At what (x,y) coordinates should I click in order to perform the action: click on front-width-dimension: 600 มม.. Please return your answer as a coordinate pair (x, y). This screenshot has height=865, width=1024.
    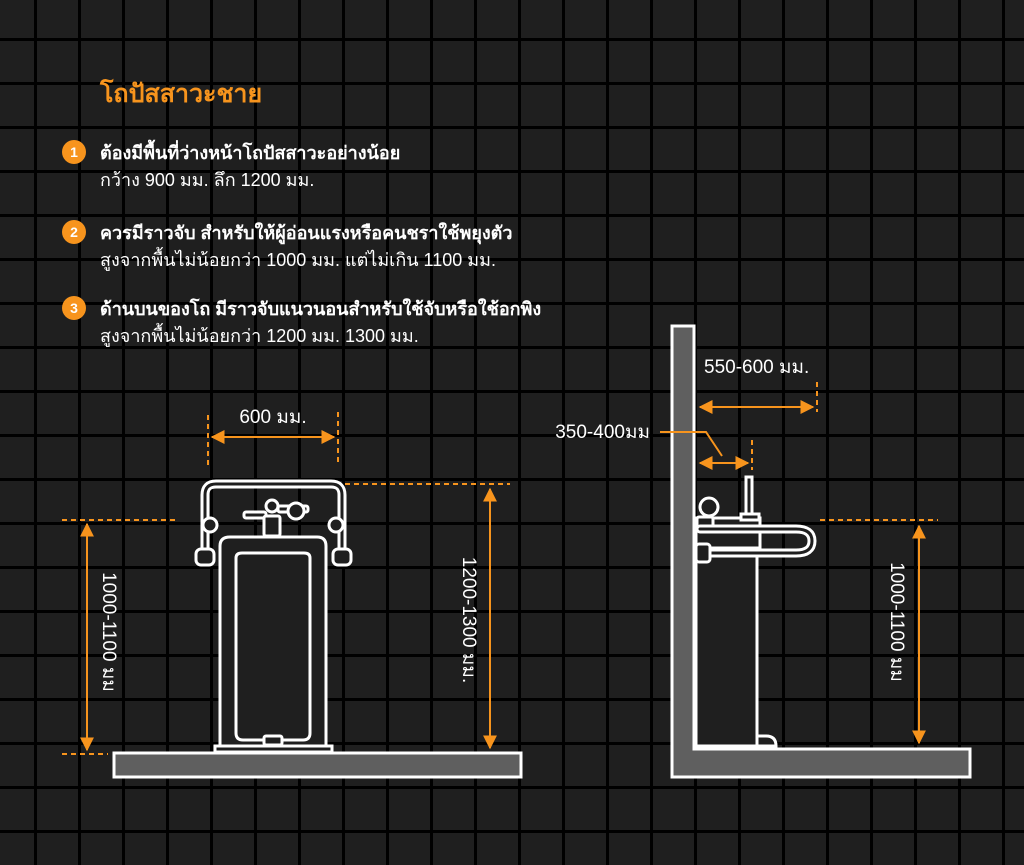
    Looking at the image, I should click on (273, 436).